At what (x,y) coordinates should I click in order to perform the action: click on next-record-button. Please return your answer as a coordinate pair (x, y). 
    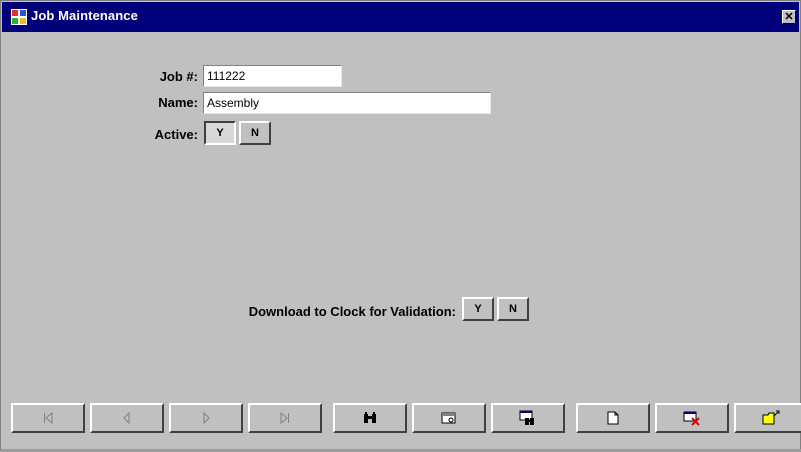
    Looking at the image, I should click on (206, 418).